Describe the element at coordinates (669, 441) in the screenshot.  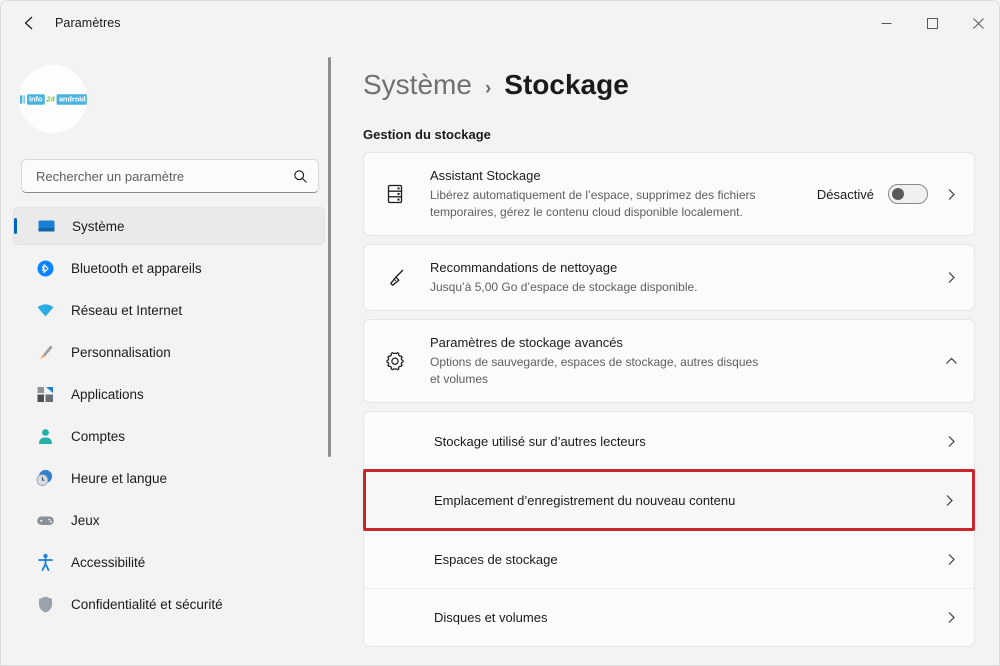
I see `sub-item-stockage-autres-lecteurs: Stockage utilisé sur d’autres lecteurs` at that location.